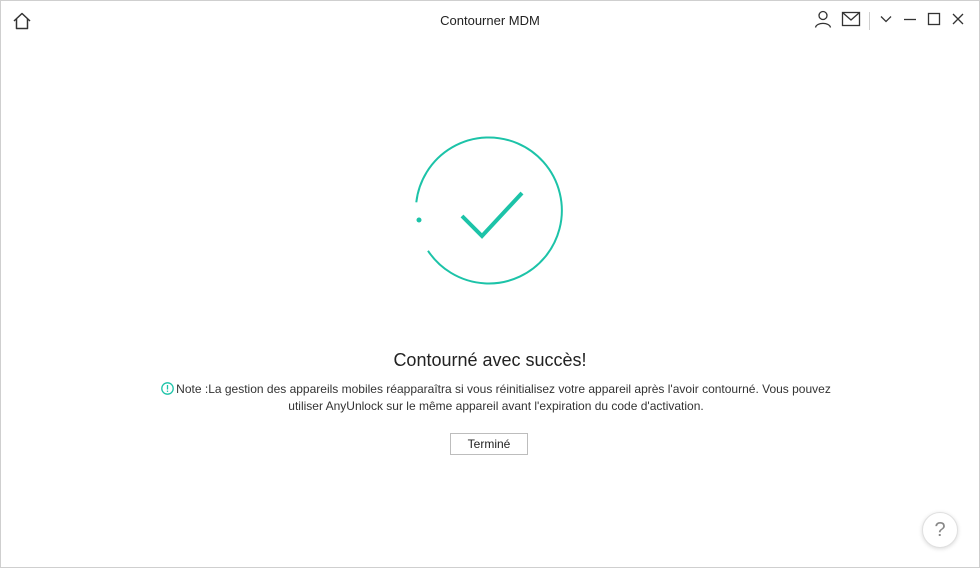  I want to click on minimize-button, so click(910, 21).